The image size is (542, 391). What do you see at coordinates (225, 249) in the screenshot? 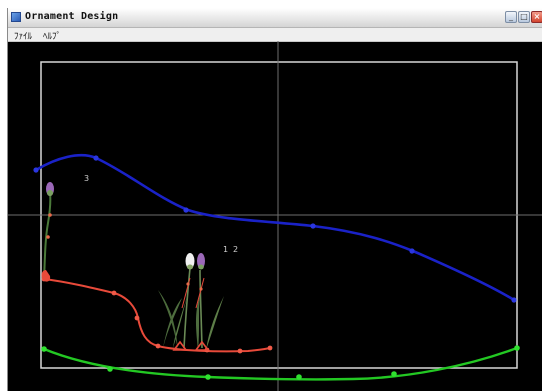
I see `curve-label-1: 1` at bounding box center [225, 249].